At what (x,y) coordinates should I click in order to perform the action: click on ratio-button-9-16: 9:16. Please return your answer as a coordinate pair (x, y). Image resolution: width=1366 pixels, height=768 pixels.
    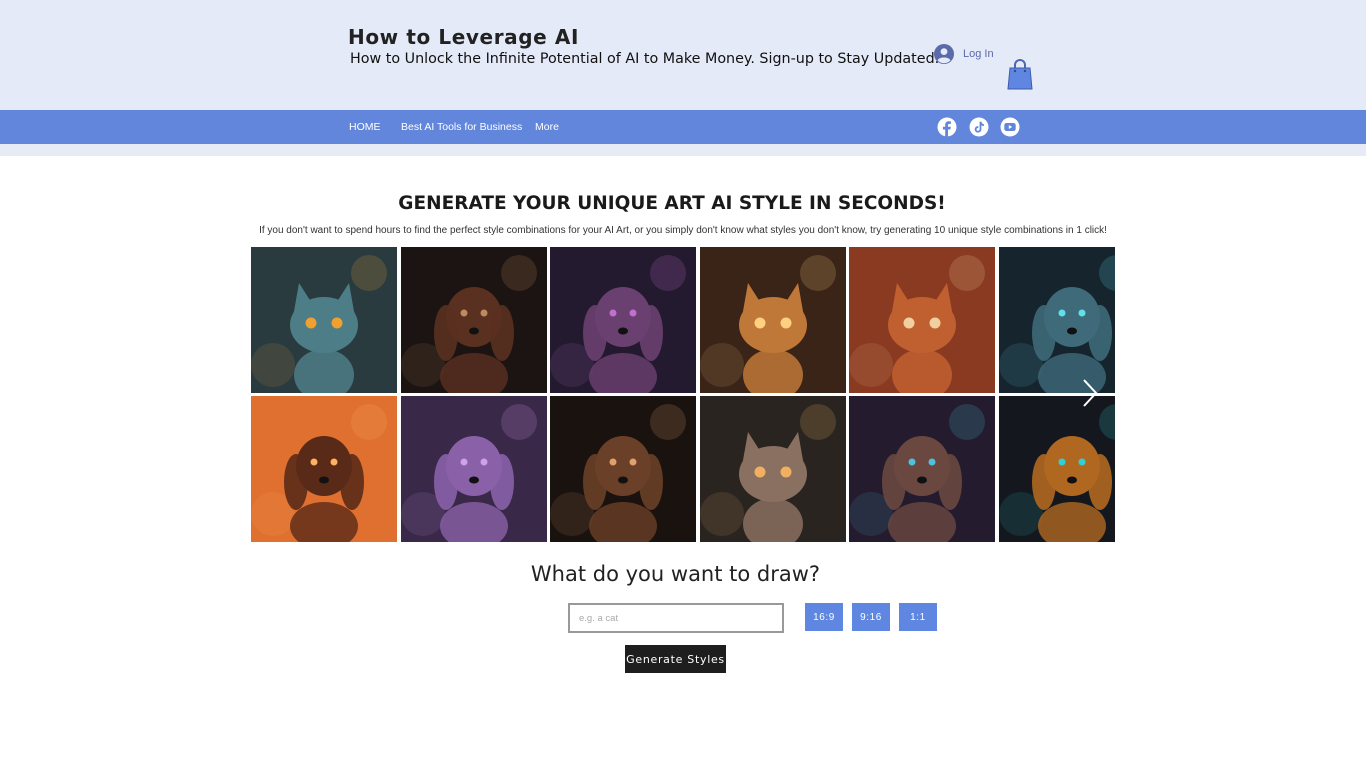
    Looking at the image, I should click on (871, 617).